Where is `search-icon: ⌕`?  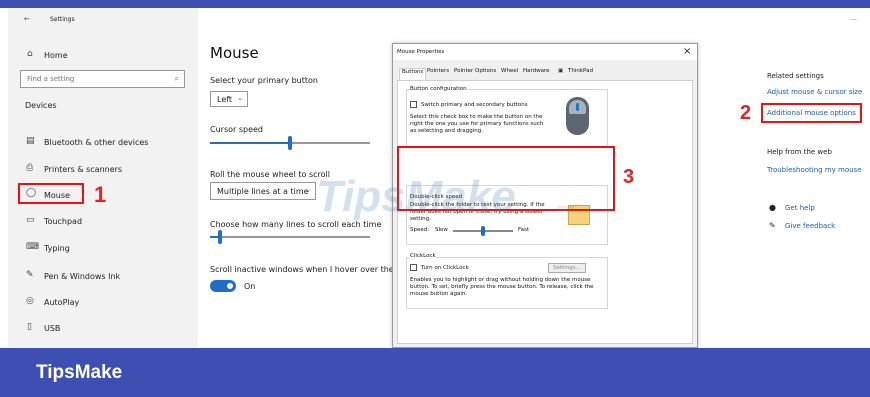
search-icon: ⌕ is located at coordinates (176, 78).